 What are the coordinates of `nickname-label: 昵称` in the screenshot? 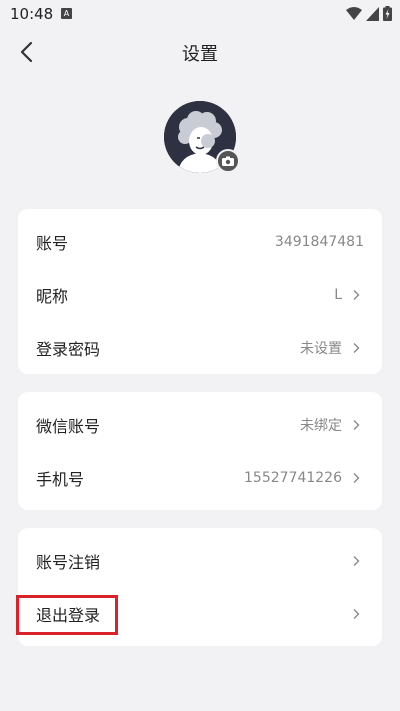 It's located at (52, 296).